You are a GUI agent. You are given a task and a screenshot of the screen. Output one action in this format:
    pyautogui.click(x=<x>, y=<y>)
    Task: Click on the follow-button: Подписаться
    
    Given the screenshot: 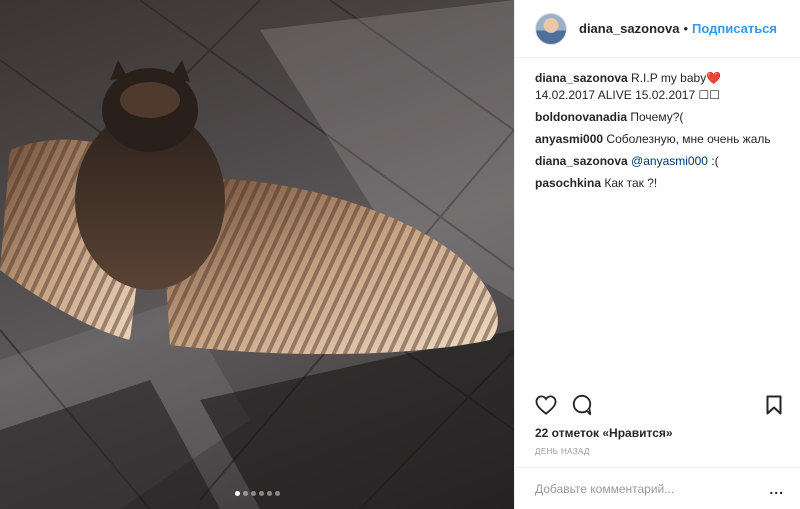 What is the action you would take?
    pyautogui.click(x=734, y=28)
    